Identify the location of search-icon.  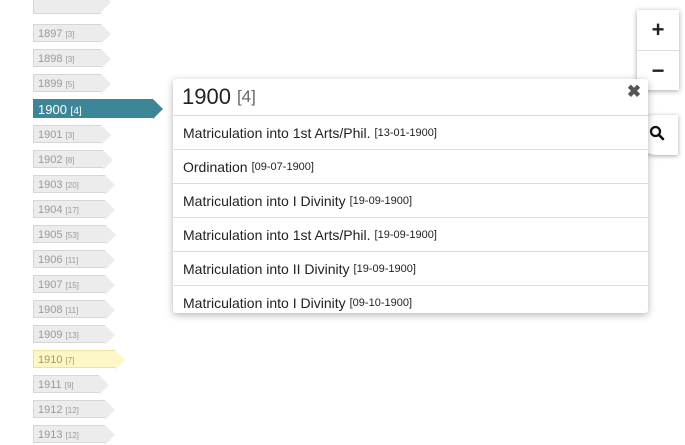
(657, 135).